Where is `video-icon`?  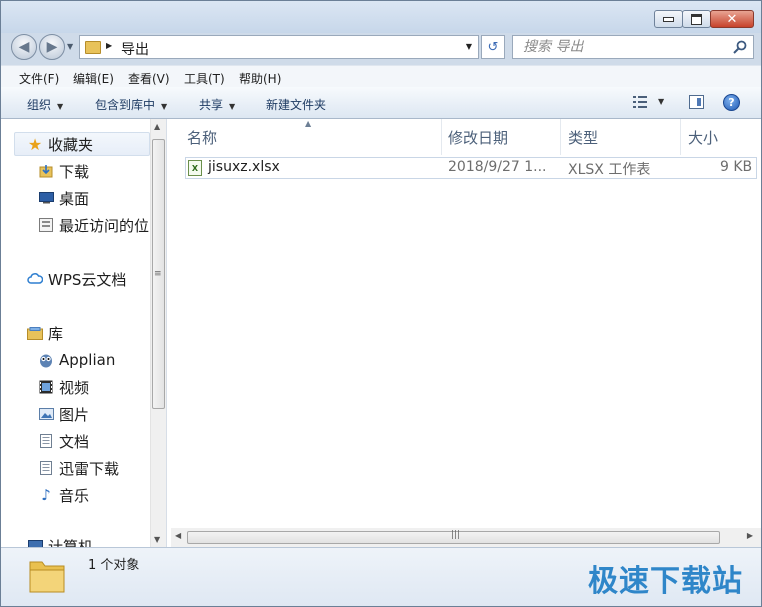 video-icon is located at coordinates (46, 387).